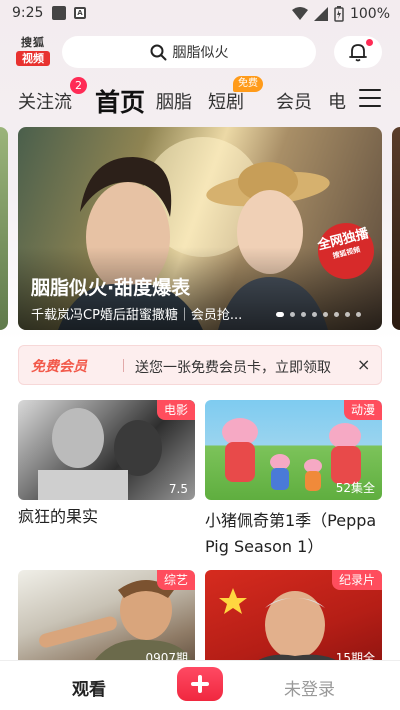  What do you see at coordinates (396, 228) in the screenshot?
I see `hero-next-peek` at bounding box center [396, 228].